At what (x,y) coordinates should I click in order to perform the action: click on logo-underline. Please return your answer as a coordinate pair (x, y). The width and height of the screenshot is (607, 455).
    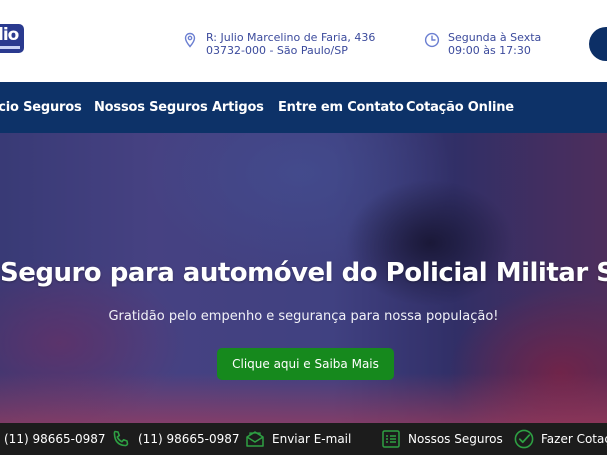
    Looking at the image, I should click on (10, 47).